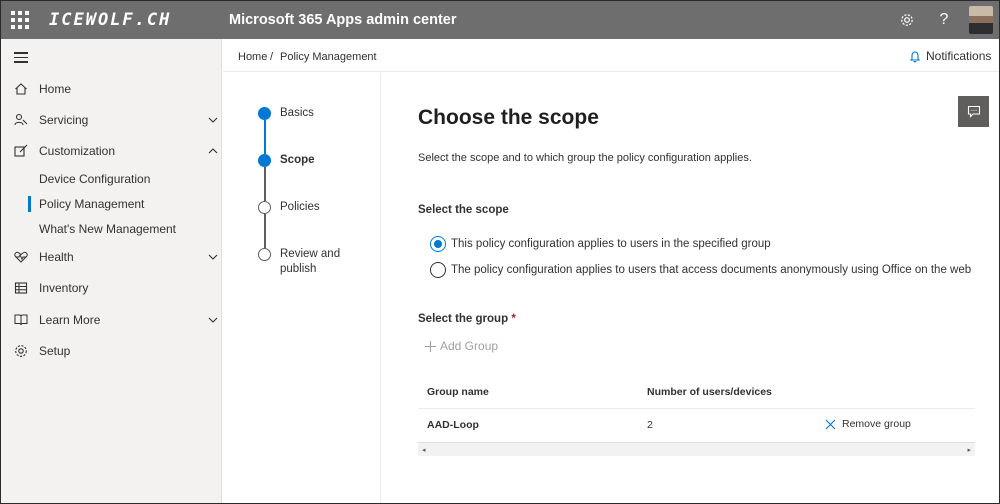 Image resolution: width=1000 pixels, height=504 pixels. Describe the element at coordinates (463, 319) in the screenshot. I see `group-heading-text: Select the group` at that location.